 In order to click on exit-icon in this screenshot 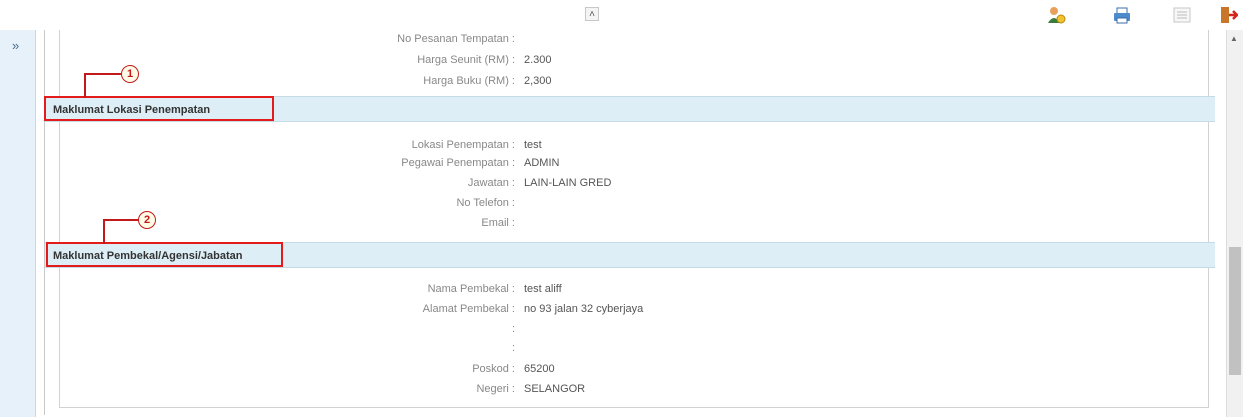, I will do `click(1228, 15)`.